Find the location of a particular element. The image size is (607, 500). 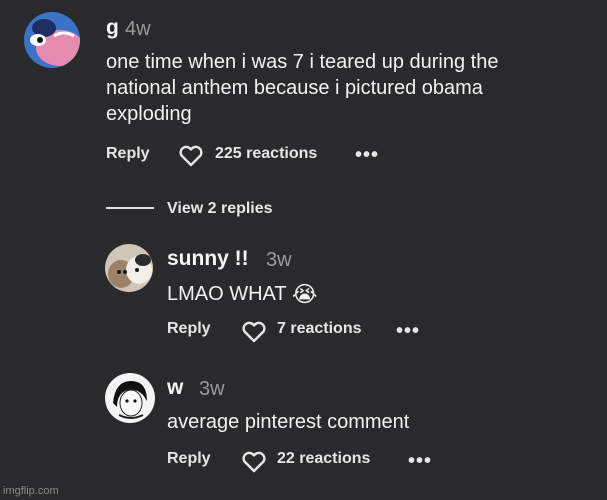

comment-text-line: national anthem because i pictured obama is located at coordinates (294, 88).